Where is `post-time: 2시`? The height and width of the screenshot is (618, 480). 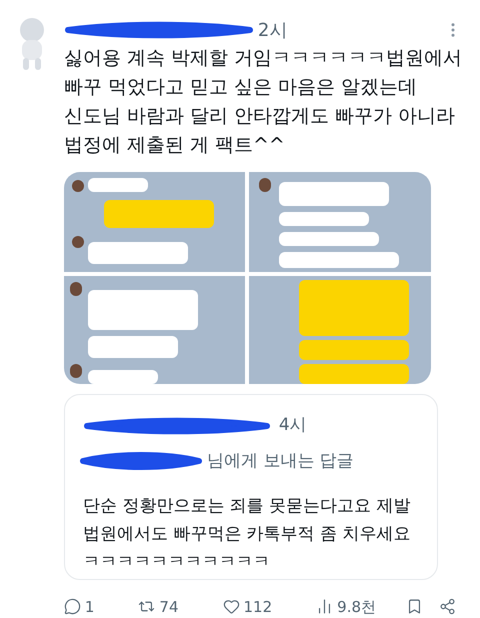 post-time: 2시 is located at coordinates (273, 30).